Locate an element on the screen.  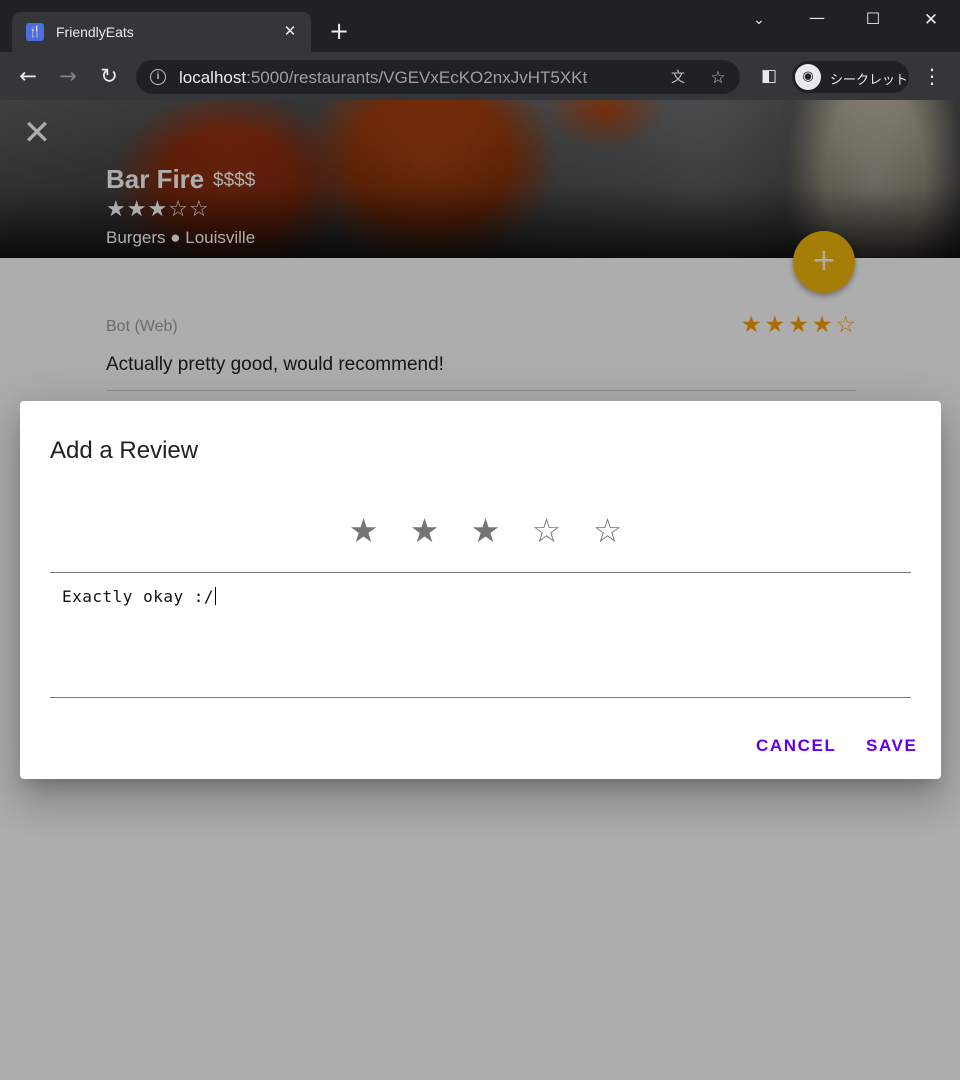
textarea-text: Exactly okay :/ is located at coordinates (138, 596).